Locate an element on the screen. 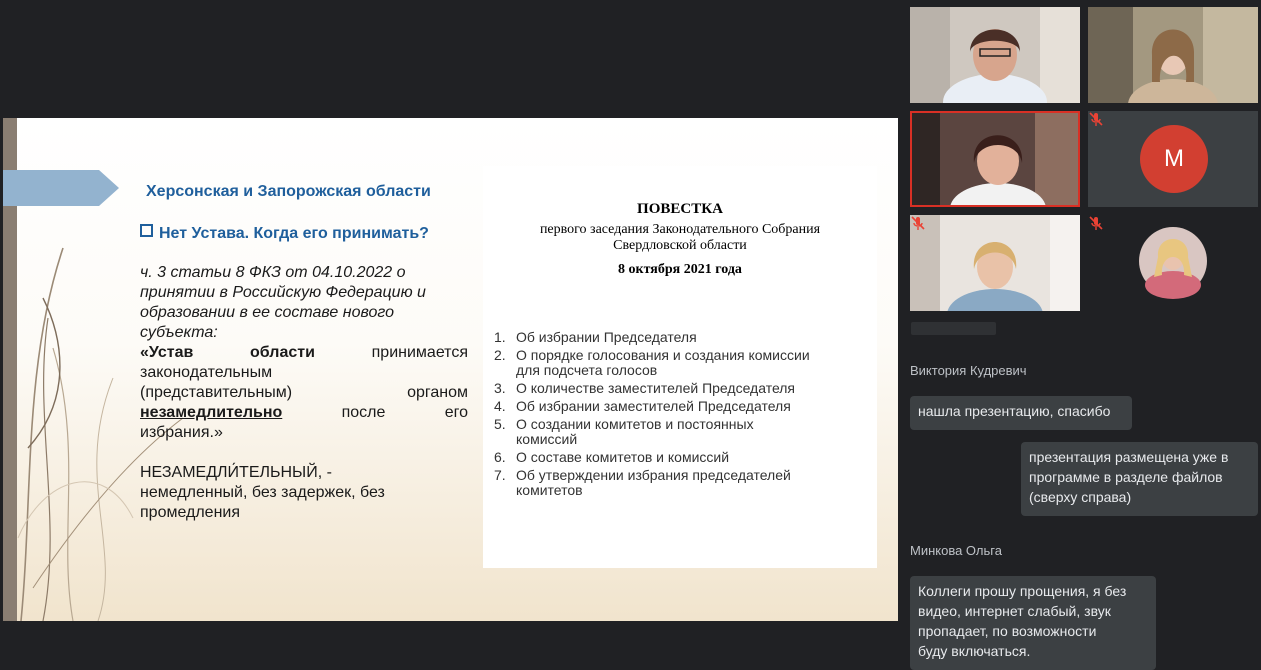 This screenshot has width=1261, height=670. agenda-item-number: 1. is located at coordinates (500, 337).